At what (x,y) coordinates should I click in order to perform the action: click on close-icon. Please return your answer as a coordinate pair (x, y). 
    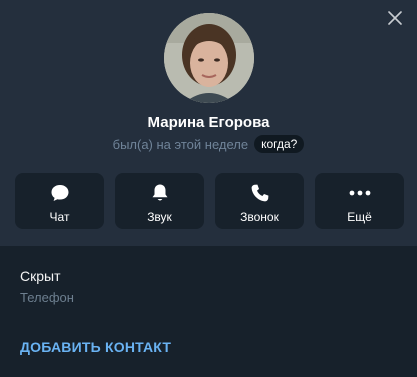
    Looking at the image, I should click on (395, 18).